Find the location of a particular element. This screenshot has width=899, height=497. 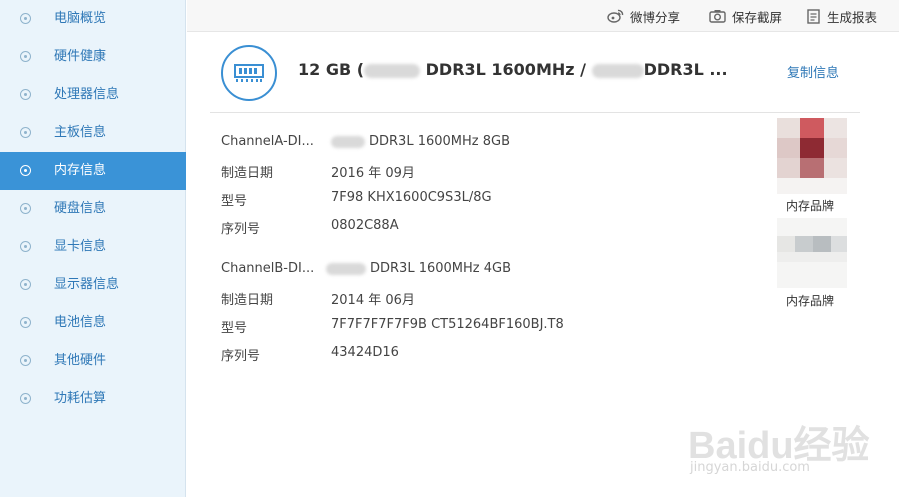

top-toolbar: 微博分享 保存截屏 生成报表 is located at coordinates (543, 16).